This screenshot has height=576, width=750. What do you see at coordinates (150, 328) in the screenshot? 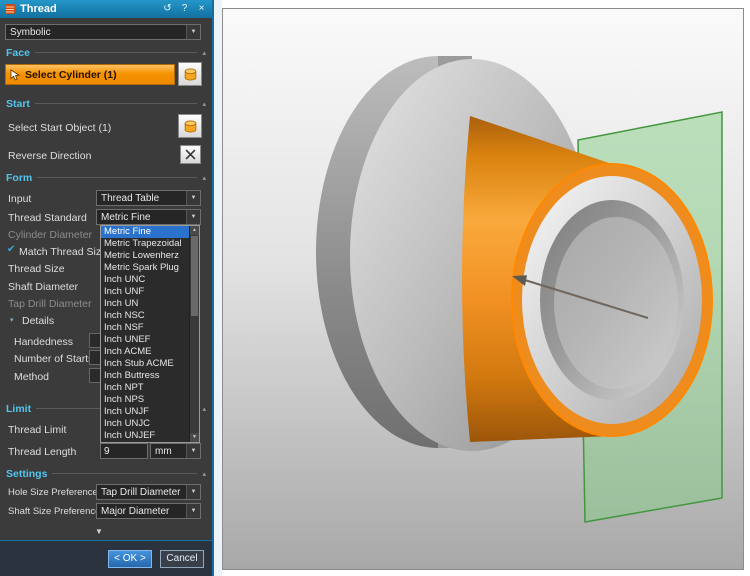
I see `dropdown-option: Inch NSF` at bounding box center [150, 328].